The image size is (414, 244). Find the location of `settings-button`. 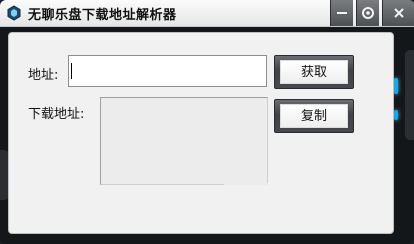

settings-button is located at coordinates (367, 13).